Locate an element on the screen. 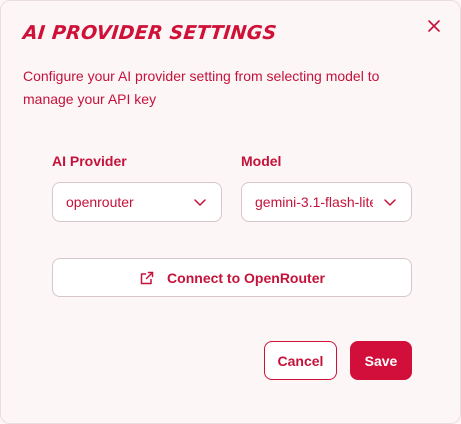 Image resolution: width=461 pixels, height=424 pixels. model-label: Model is located at coordinates (261, 161).